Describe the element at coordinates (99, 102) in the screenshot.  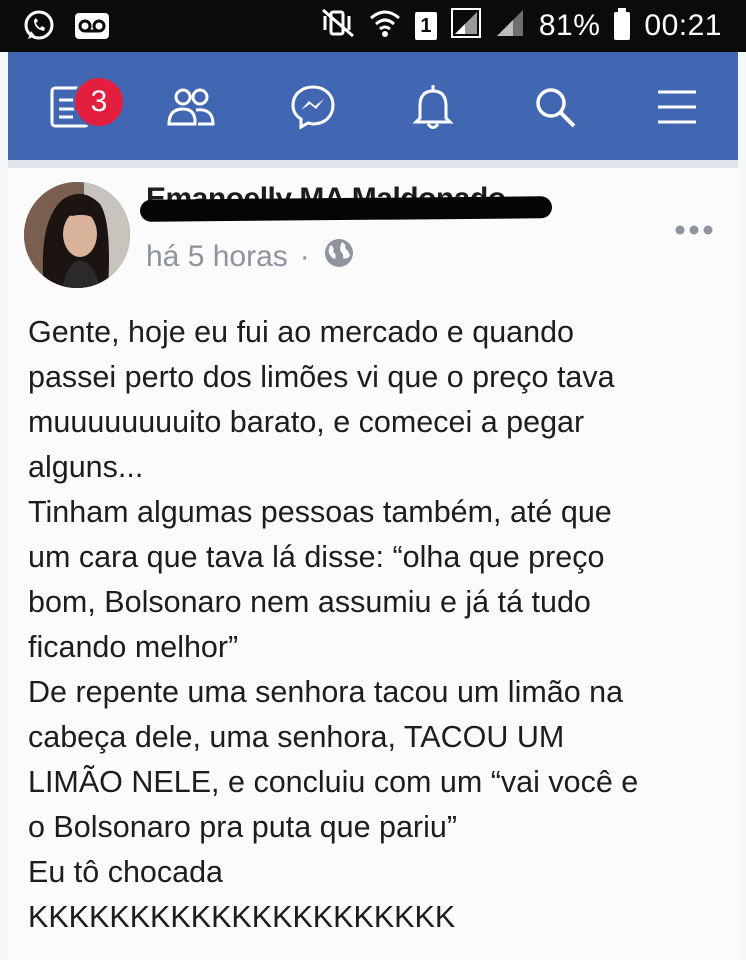
I see `notification-count-badge: 3` at that location.